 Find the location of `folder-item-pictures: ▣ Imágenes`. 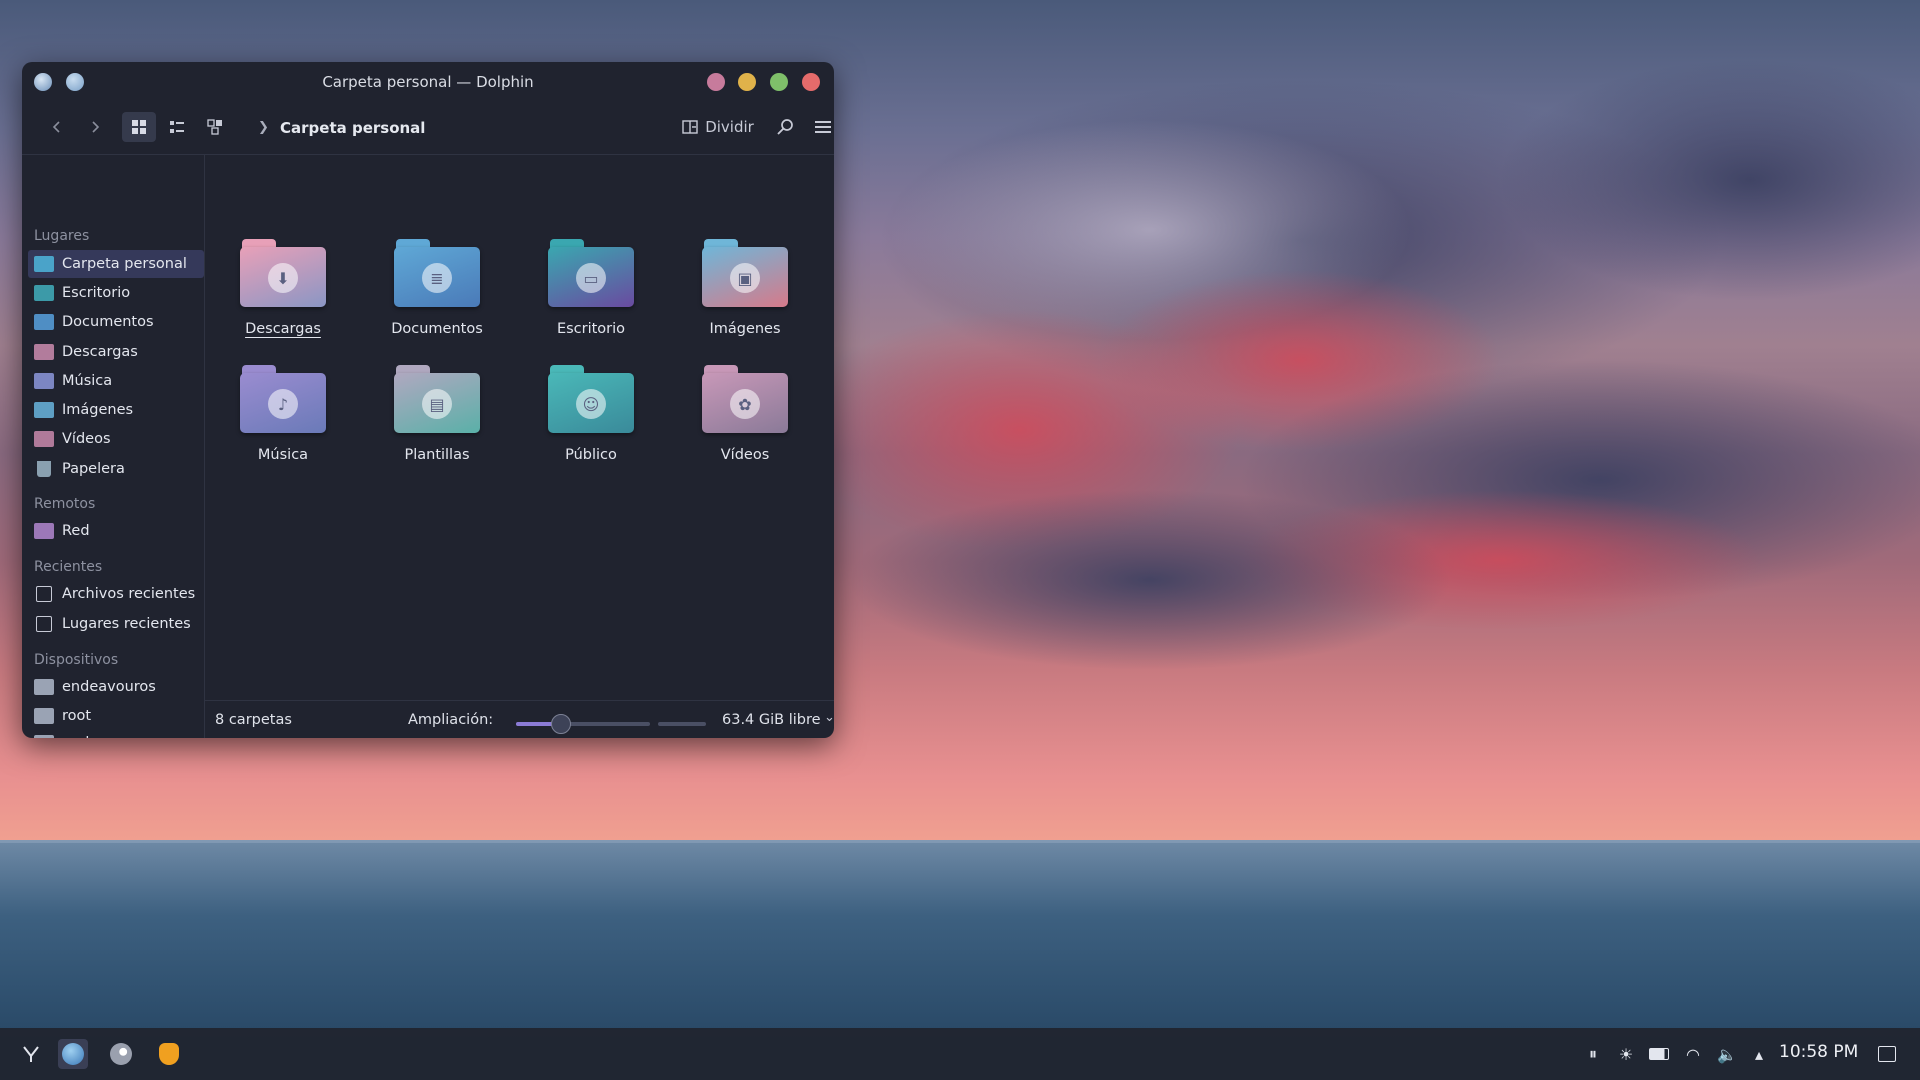

folder-item-pictures: ▣ Imágenes is located at coordinates (745, 288).